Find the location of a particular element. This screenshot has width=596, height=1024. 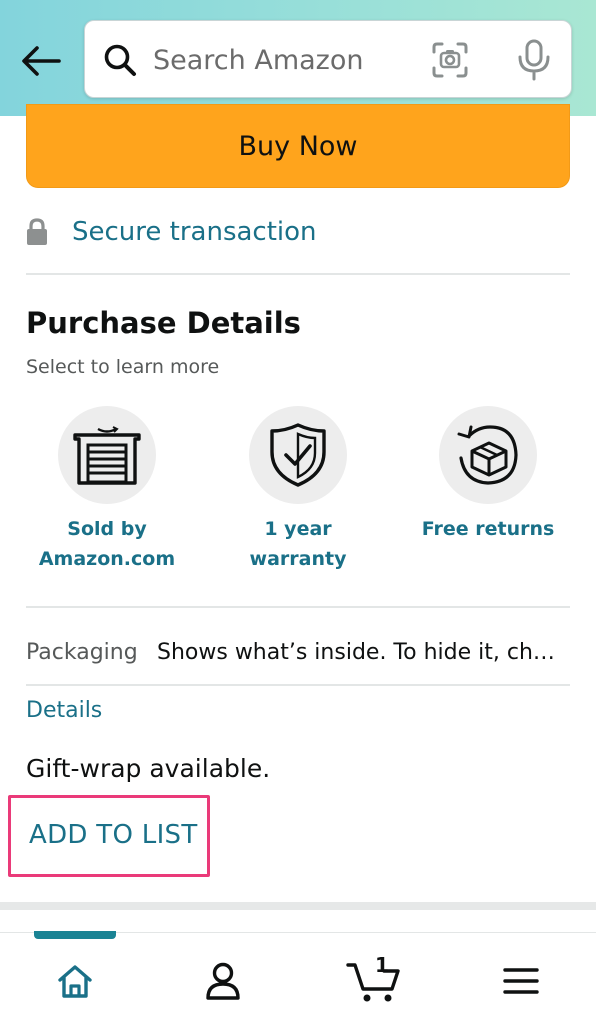

nav-home is located at coordinates (75, 981).